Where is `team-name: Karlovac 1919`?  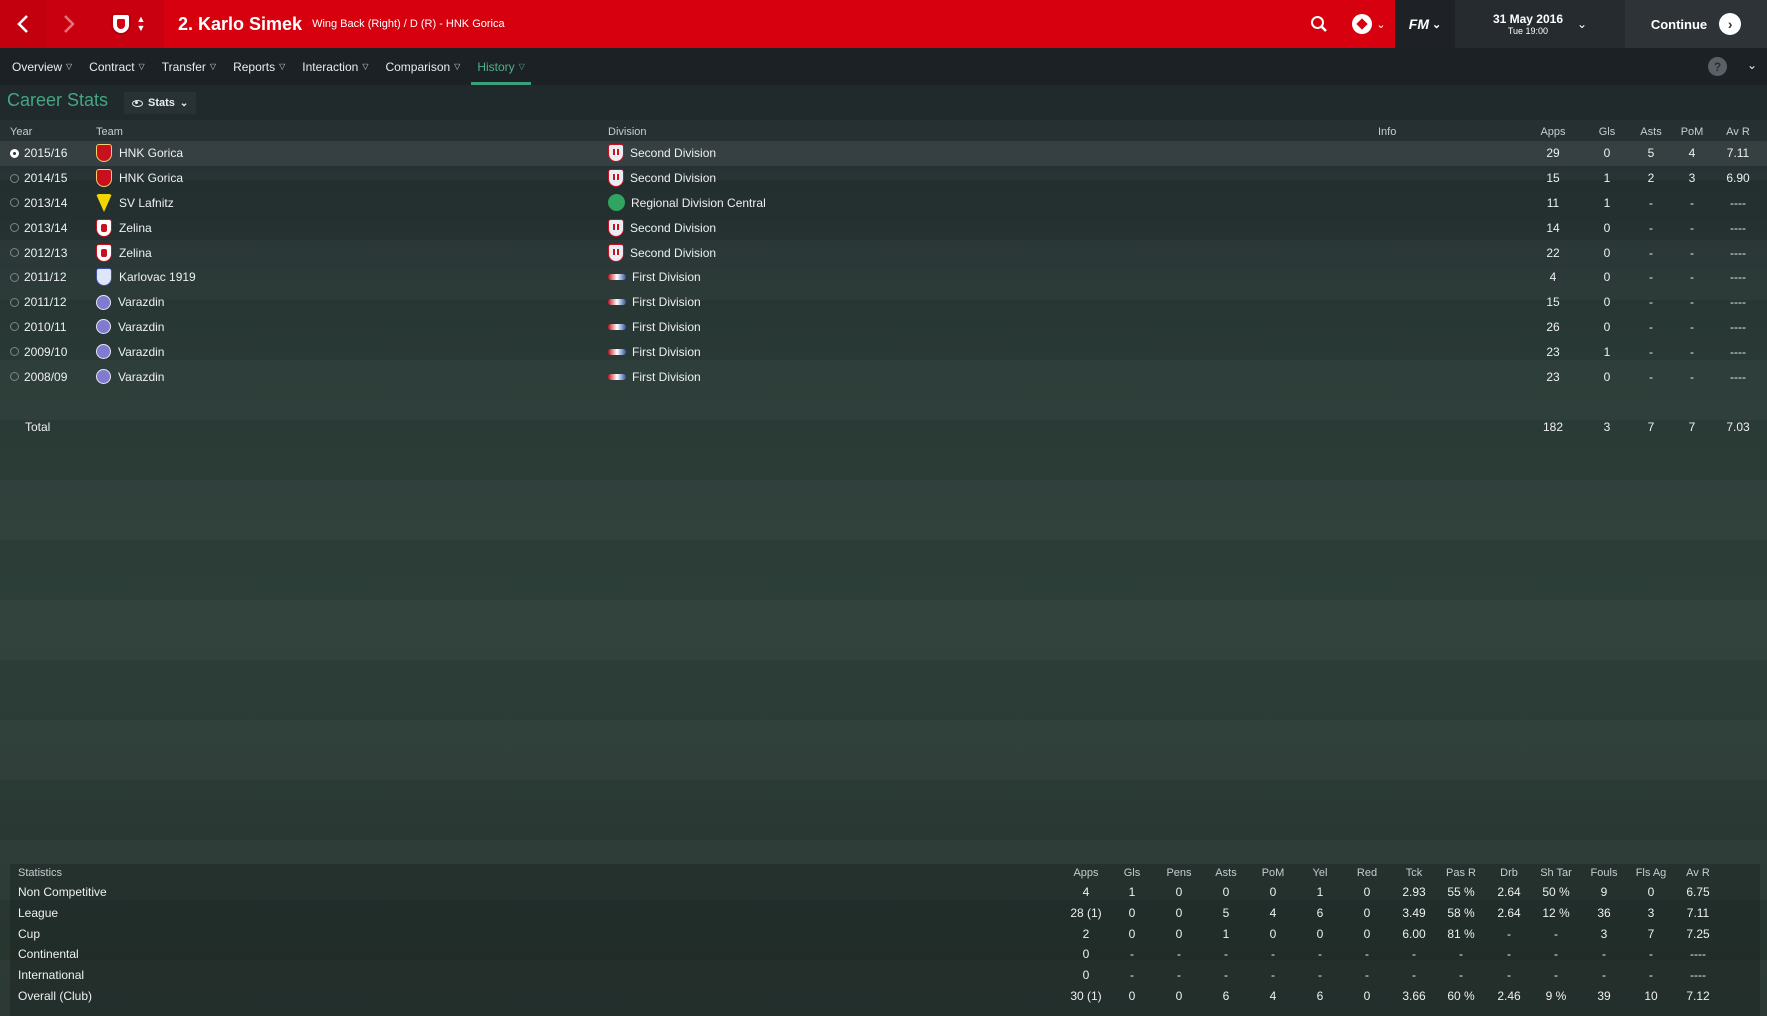 team-name: Karlovac 1919 is located at coordinates (157, 277).